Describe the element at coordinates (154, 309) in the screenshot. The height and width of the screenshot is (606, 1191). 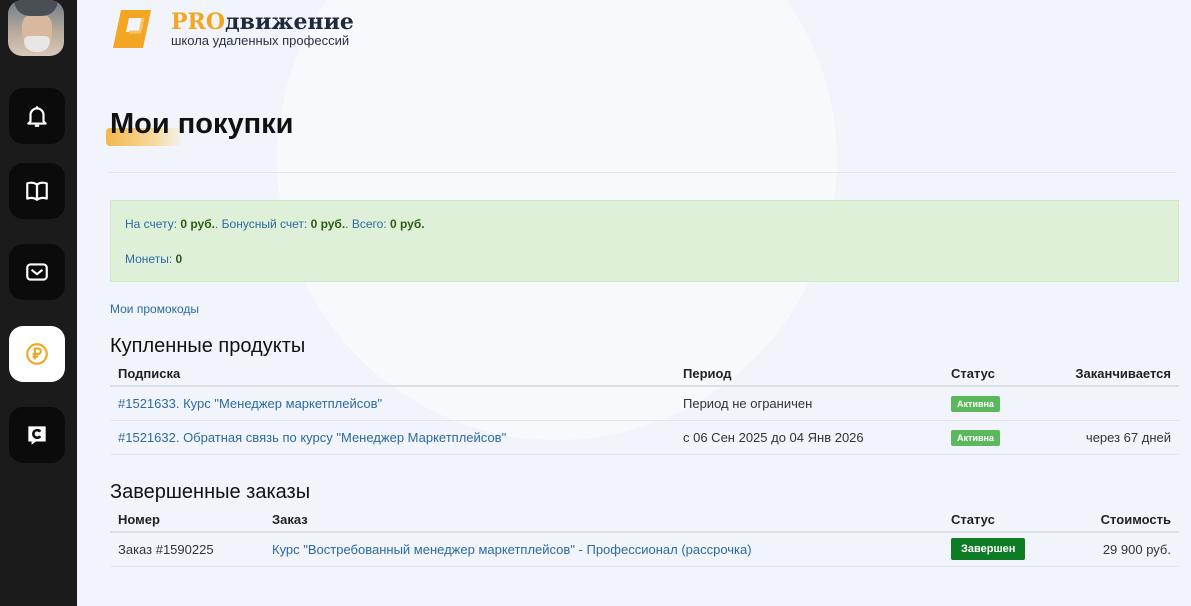
I see `promocodes-link: Мои промокоды` at that location.